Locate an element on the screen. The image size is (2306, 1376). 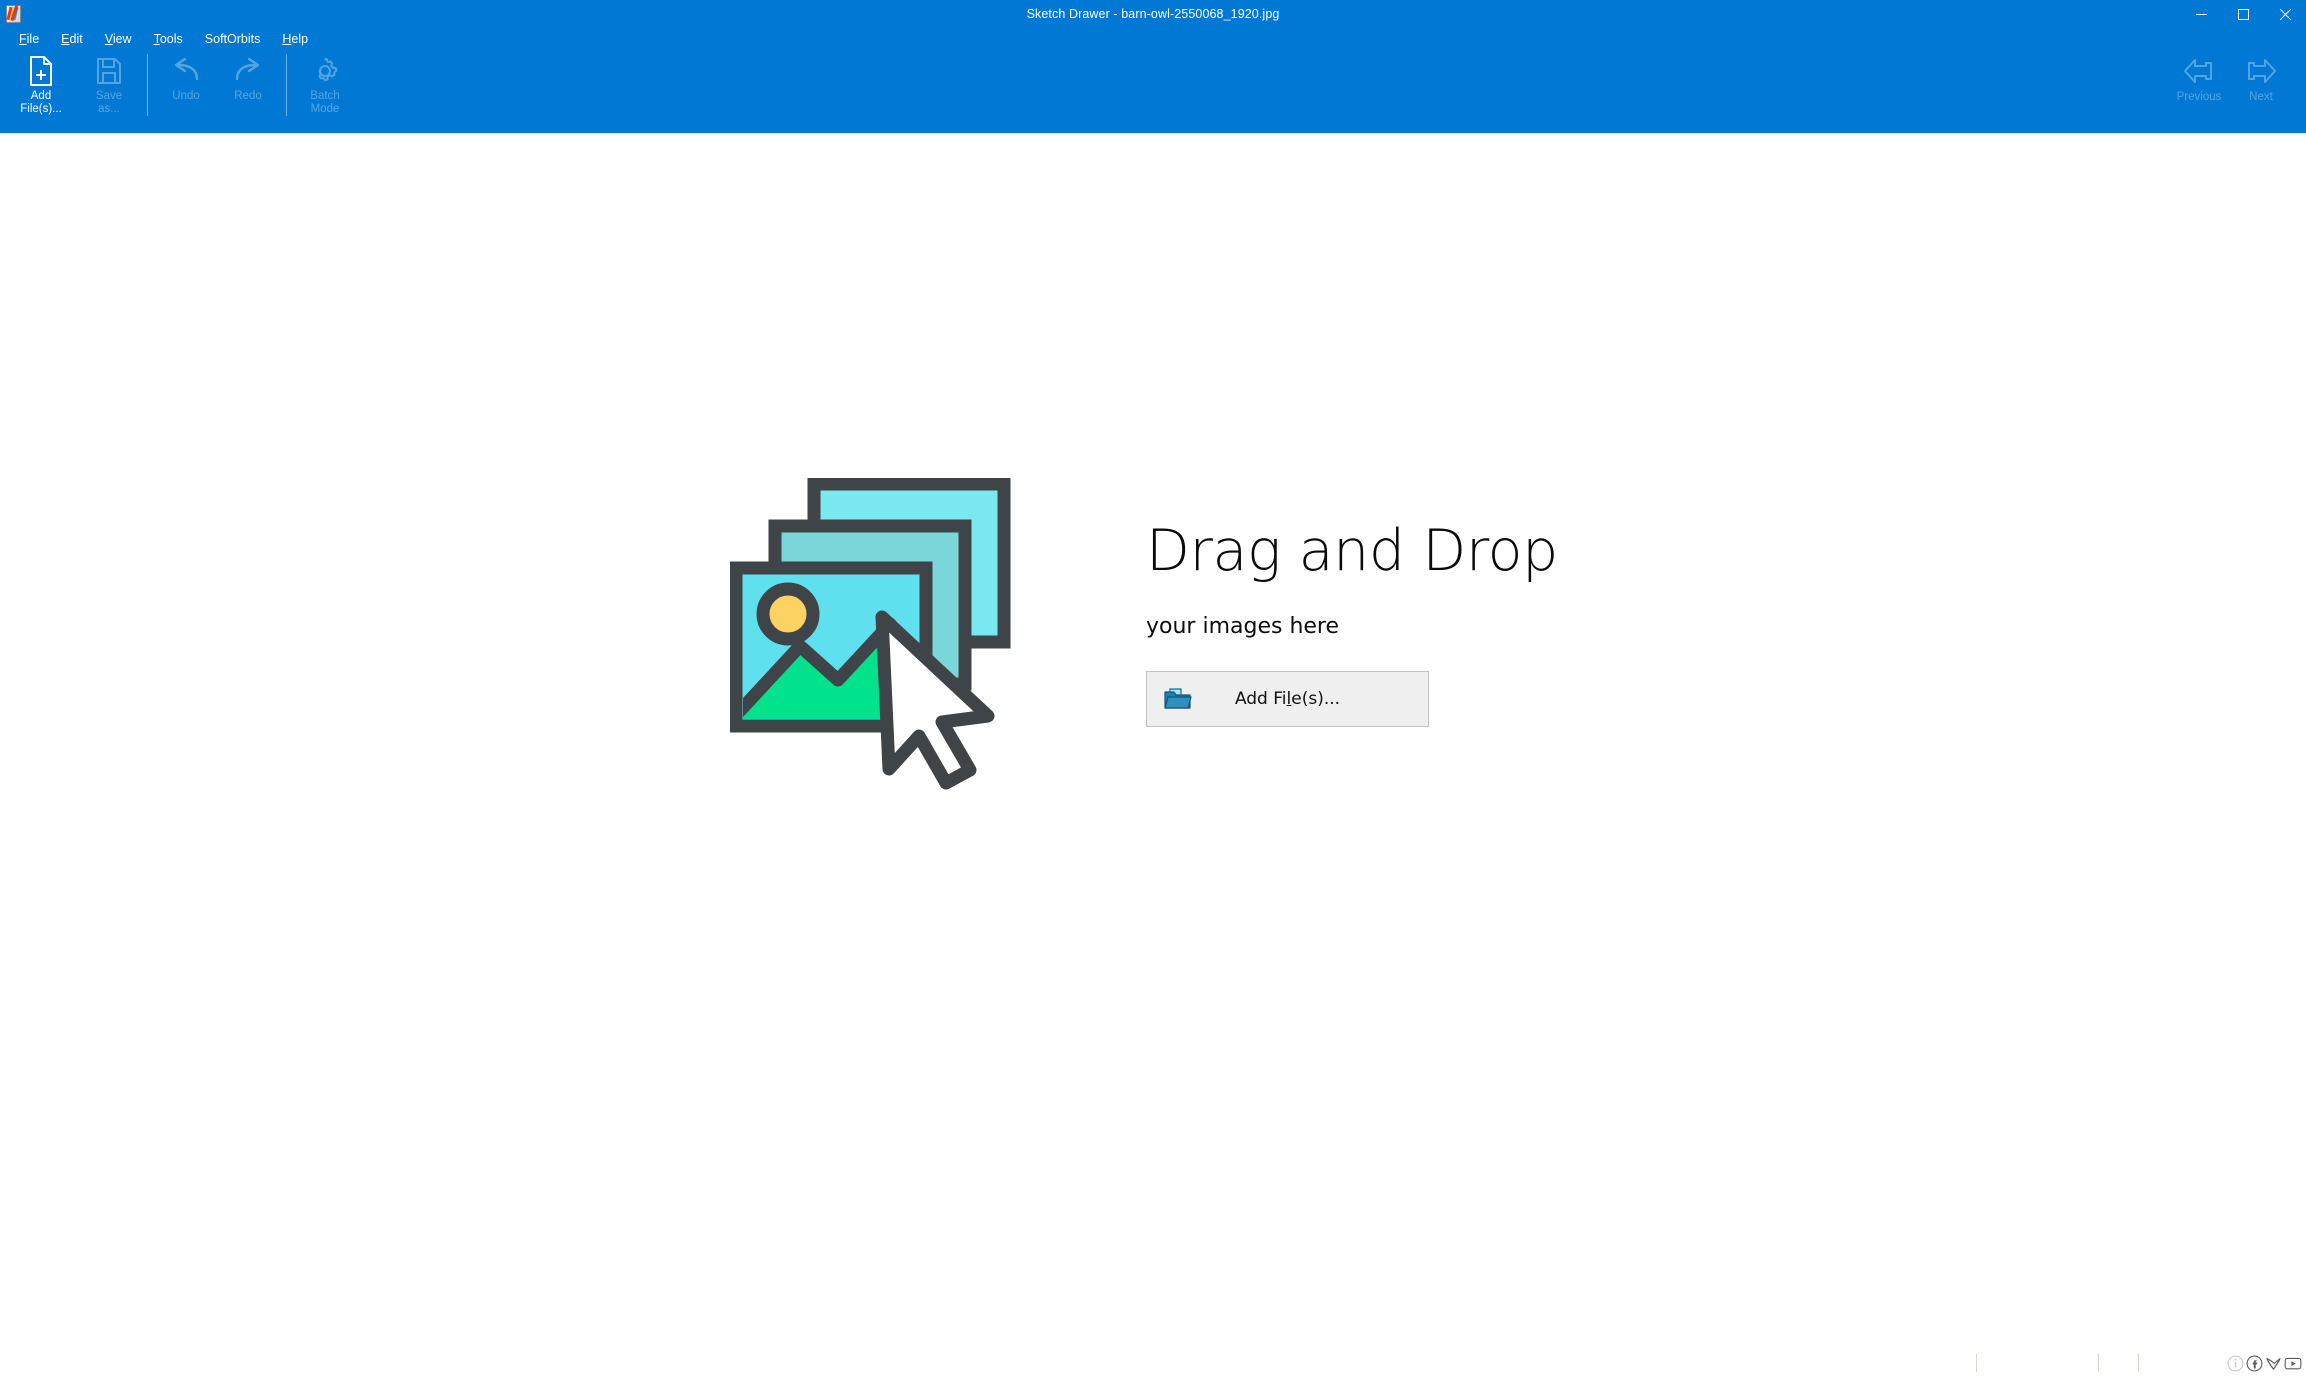
info-icon is located at coordinates (2235, 1363).